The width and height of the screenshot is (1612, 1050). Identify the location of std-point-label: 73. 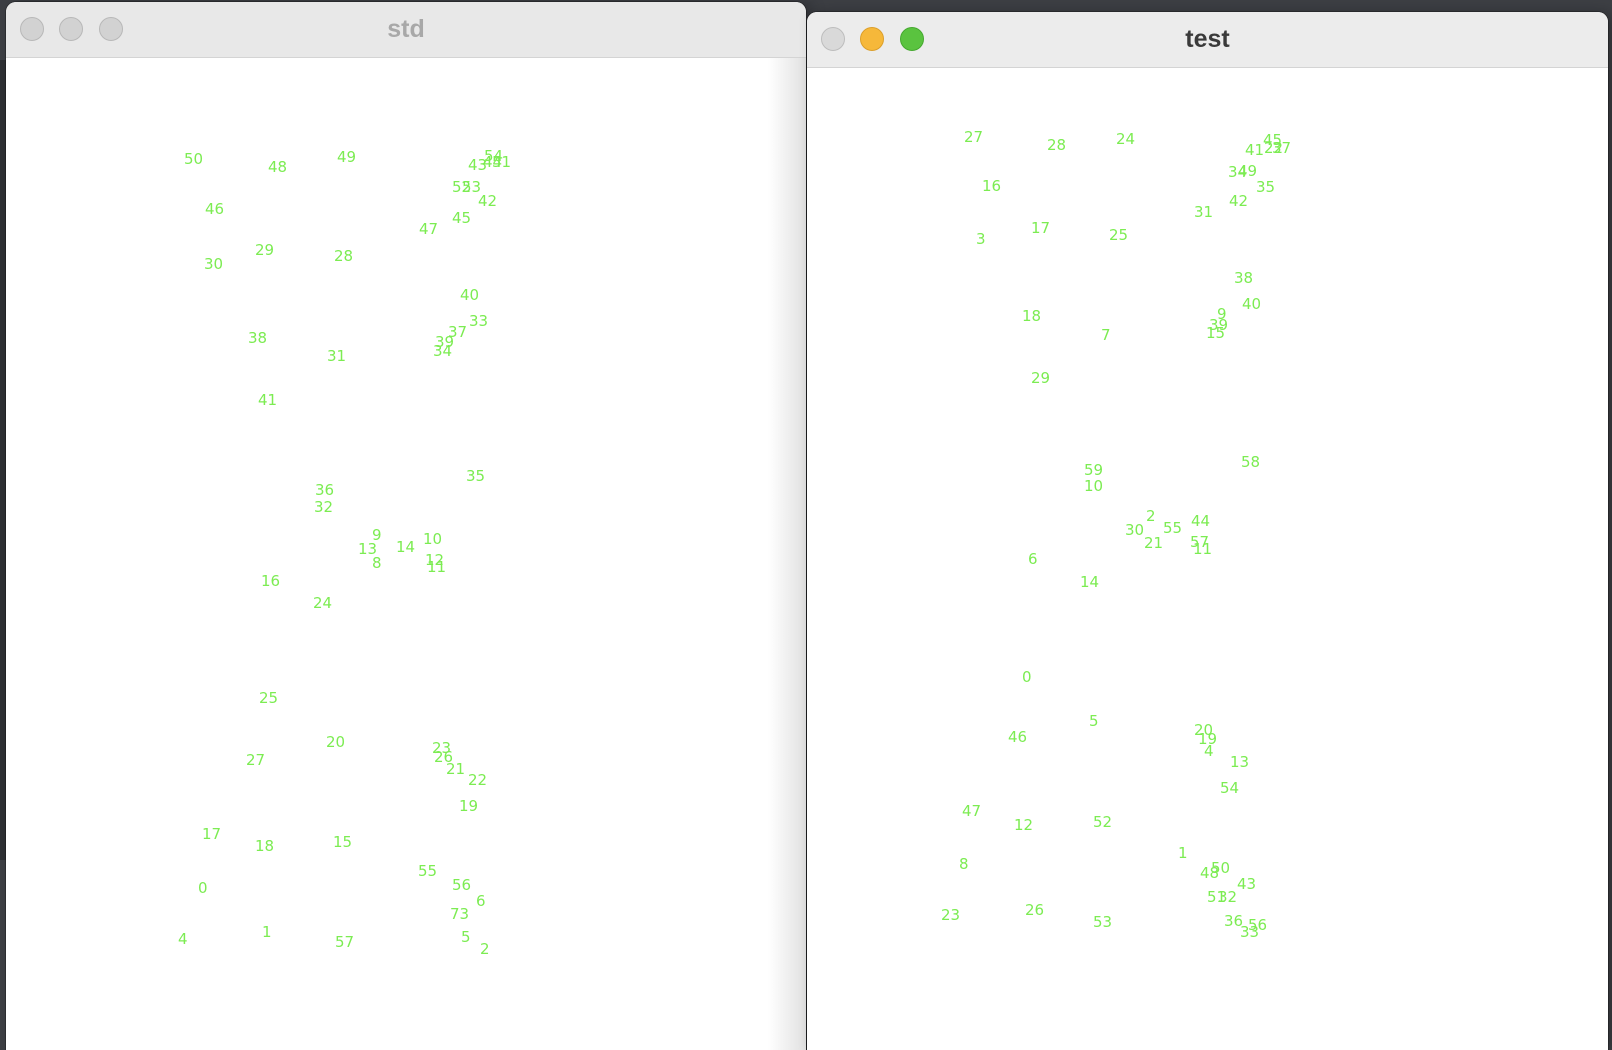
(459, 914).